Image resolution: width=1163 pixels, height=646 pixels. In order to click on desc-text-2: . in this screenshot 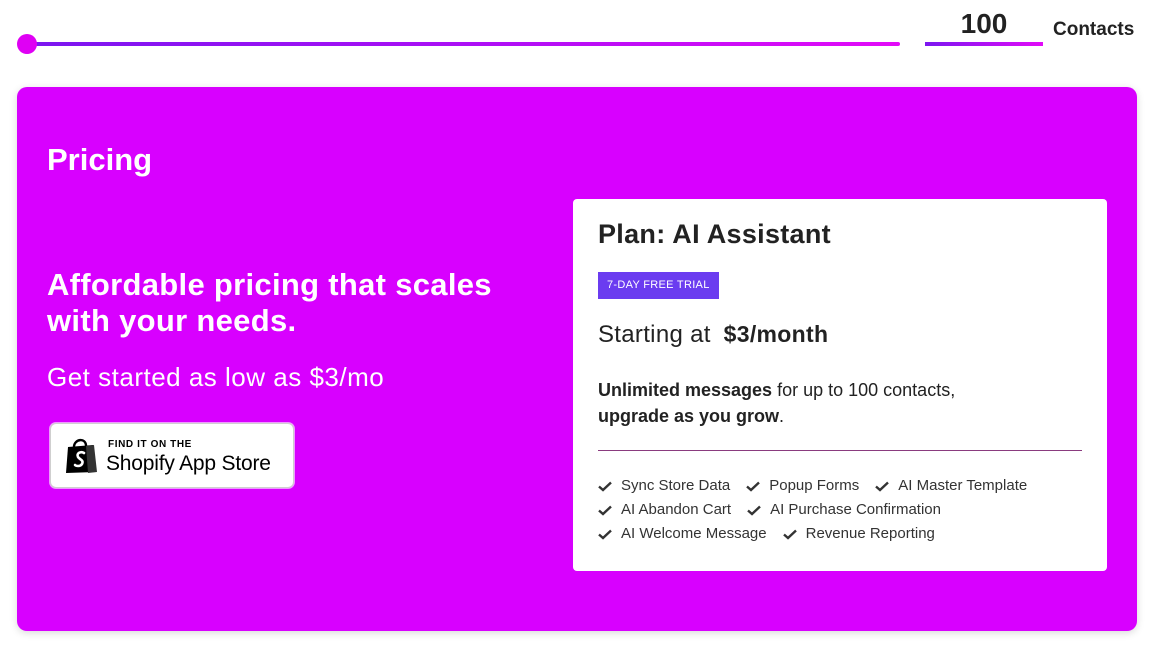, I will do `click(782, 416)`.